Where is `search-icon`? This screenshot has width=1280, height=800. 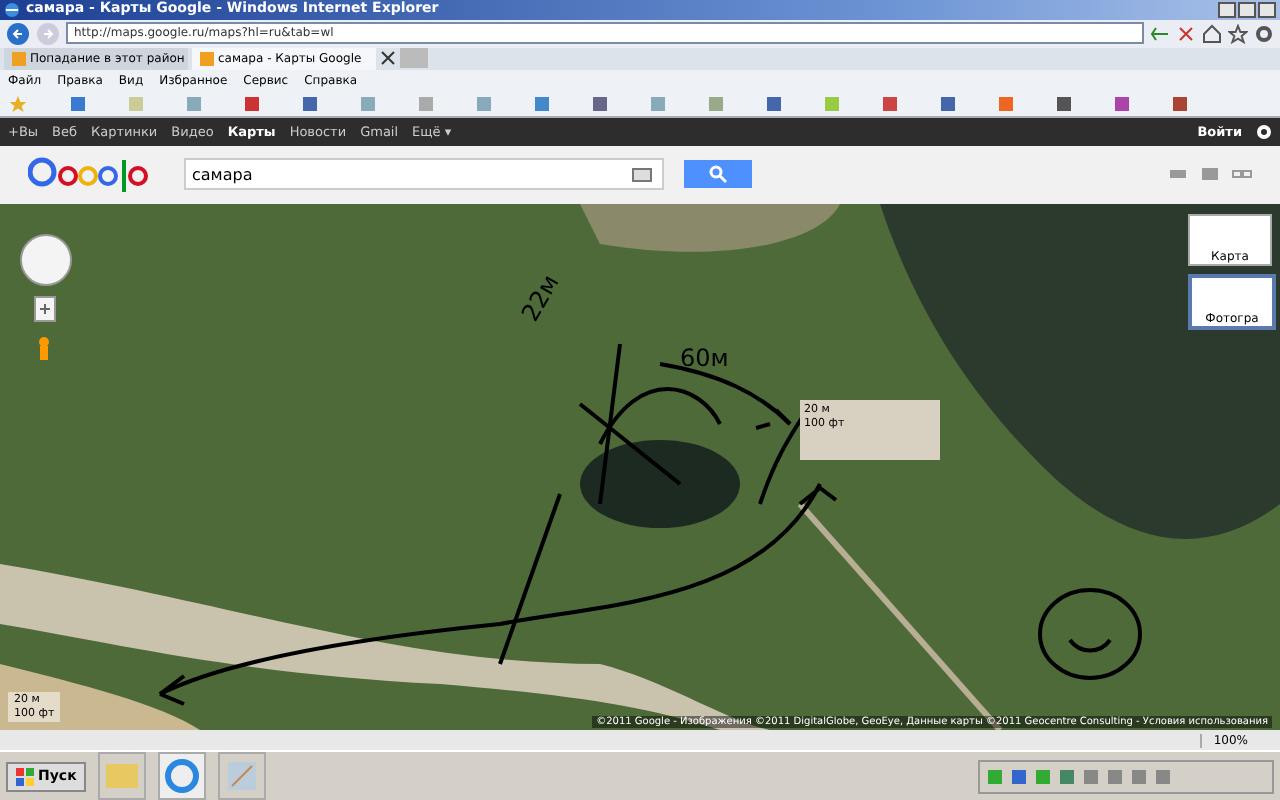 search-icon is located at coordinates (718, 174).